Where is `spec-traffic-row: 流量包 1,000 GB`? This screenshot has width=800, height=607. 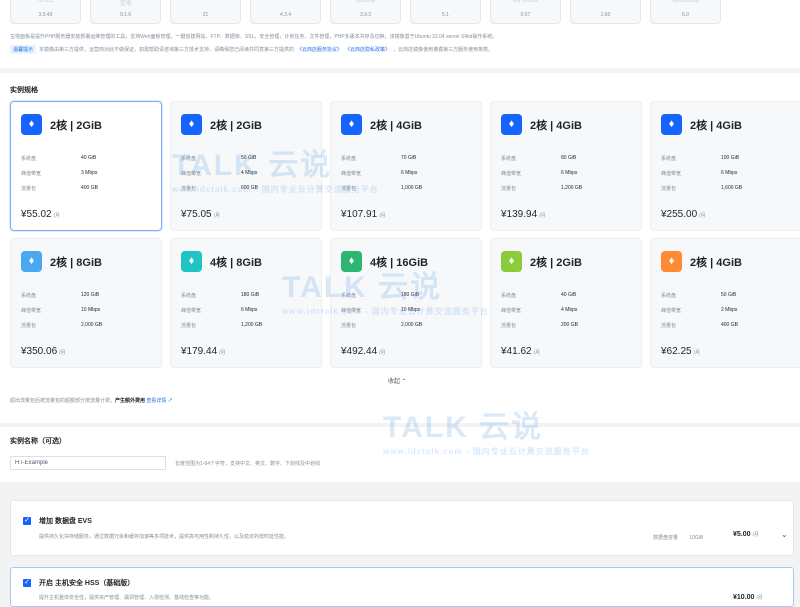 spec-traffic-row: 流量包 1,000 GB is located at coordinates (396, 188).